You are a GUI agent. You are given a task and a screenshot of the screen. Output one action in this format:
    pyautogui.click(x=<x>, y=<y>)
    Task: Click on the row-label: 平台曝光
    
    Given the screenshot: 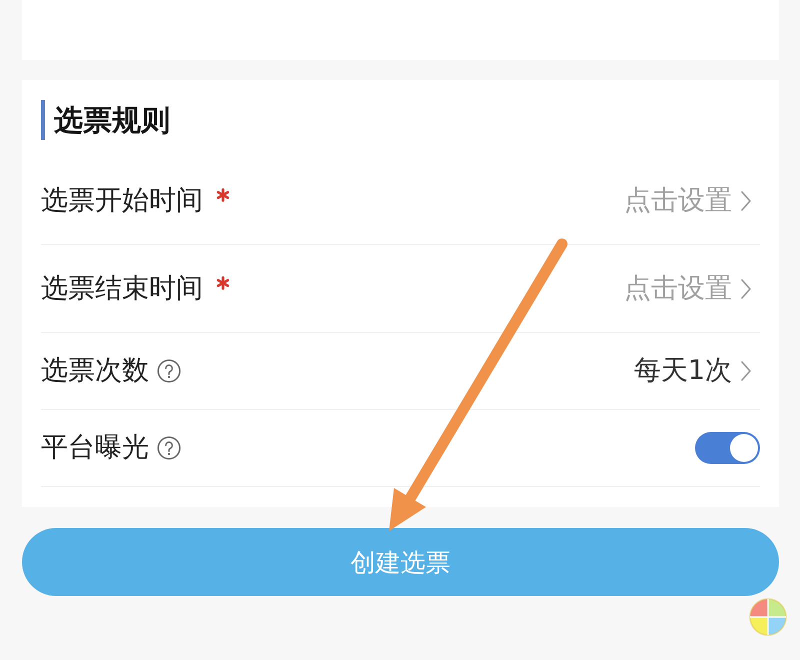 What is the action you would take?
    pyautogui.click(x=95, y=448)
    